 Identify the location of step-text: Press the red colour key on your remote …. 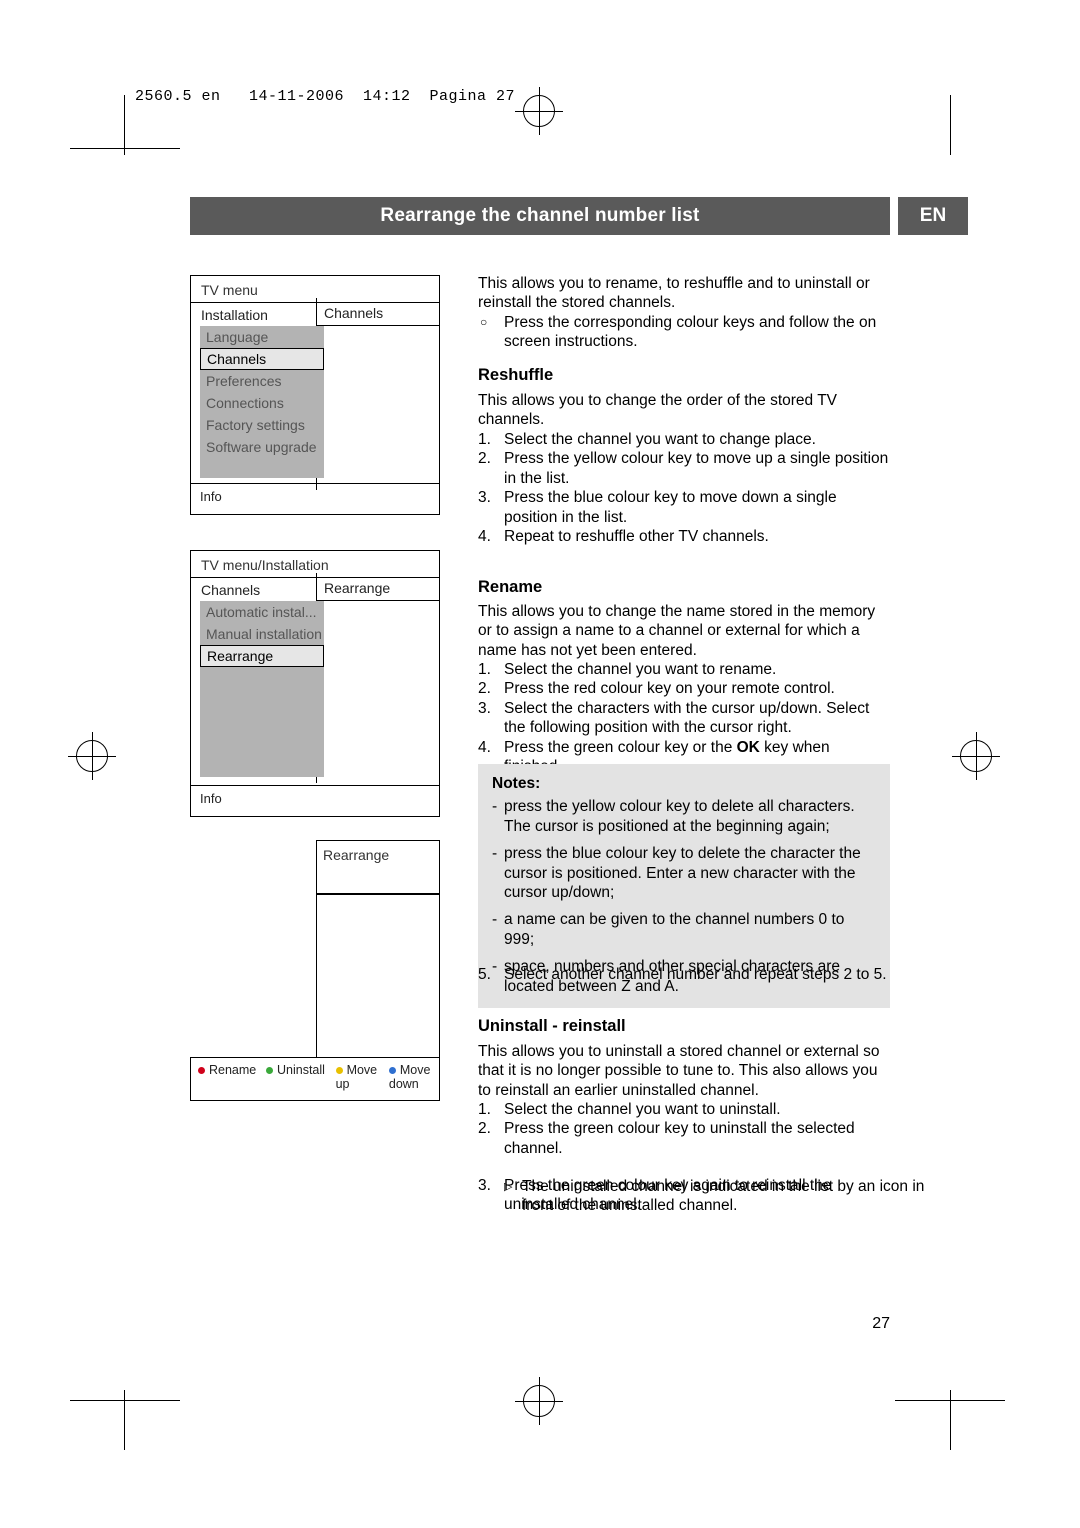
(669, 689).